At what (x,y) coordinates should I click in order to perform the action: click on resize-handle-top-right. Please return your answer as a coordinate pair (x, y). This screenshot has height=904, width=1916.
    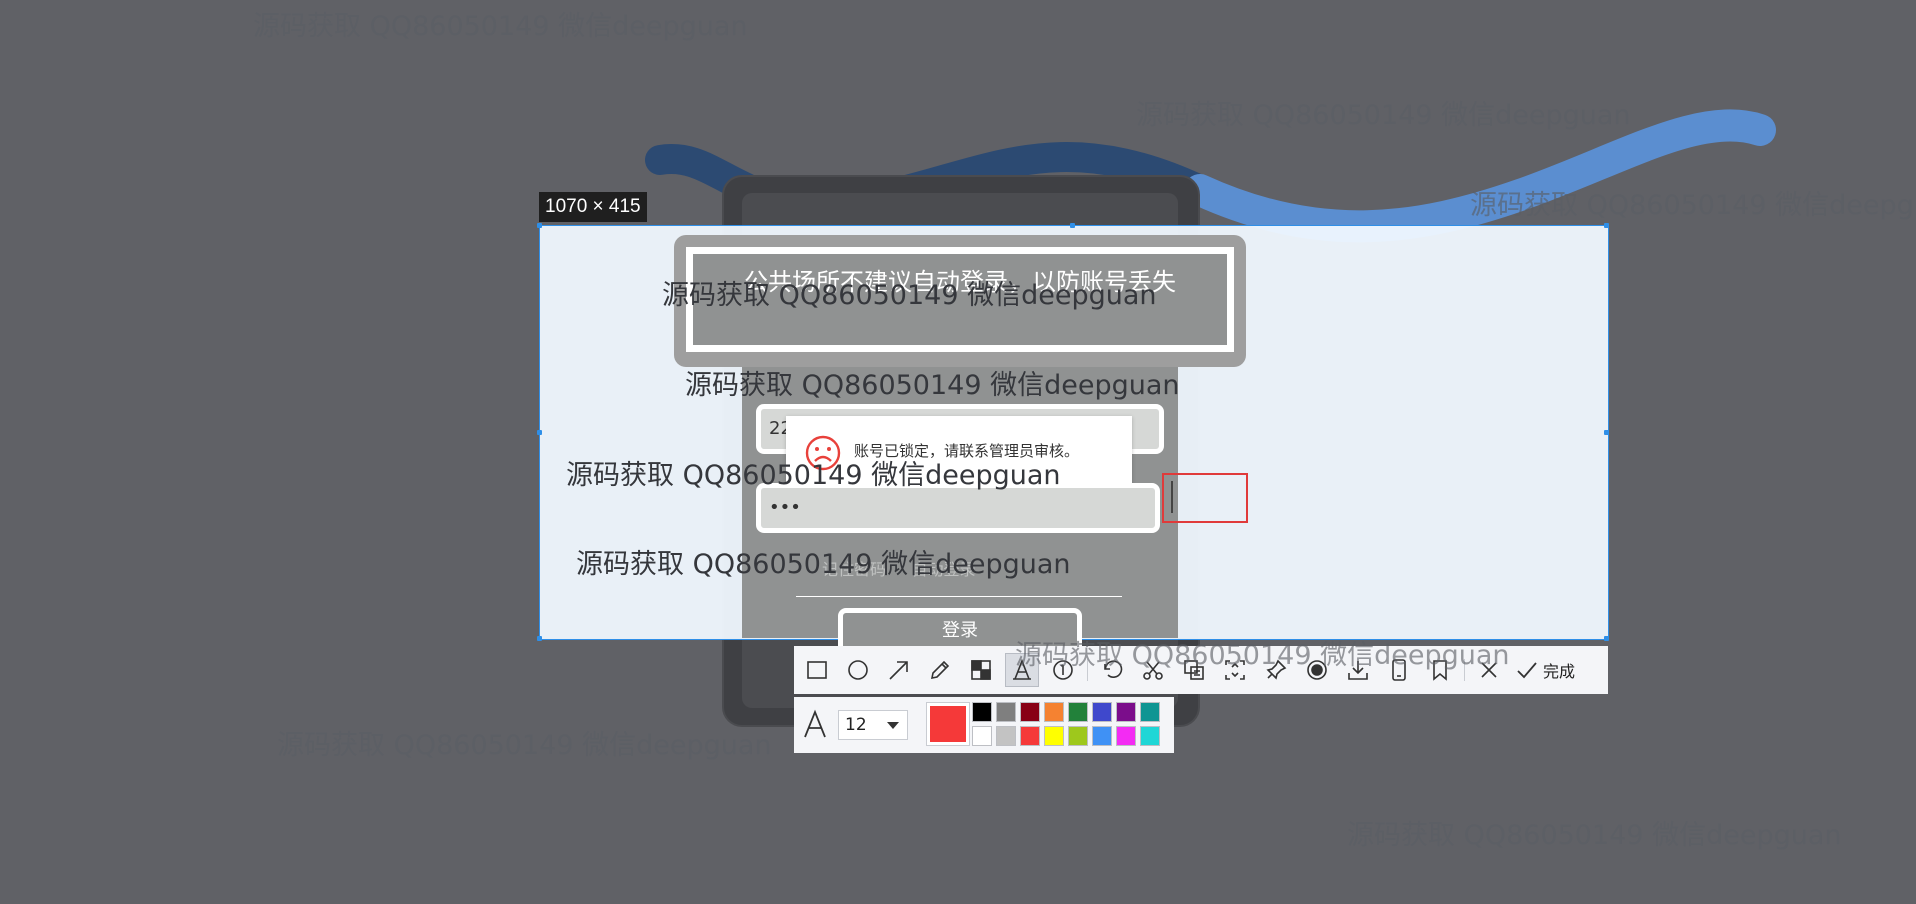
    Looking at the image, I should click on (1606, 225).